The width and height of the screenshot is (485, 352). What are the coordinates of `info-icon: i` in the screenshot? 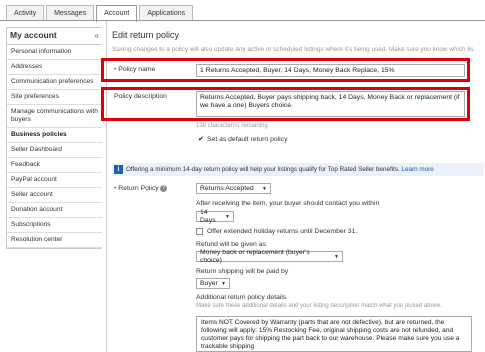 It's located at (118, 169).